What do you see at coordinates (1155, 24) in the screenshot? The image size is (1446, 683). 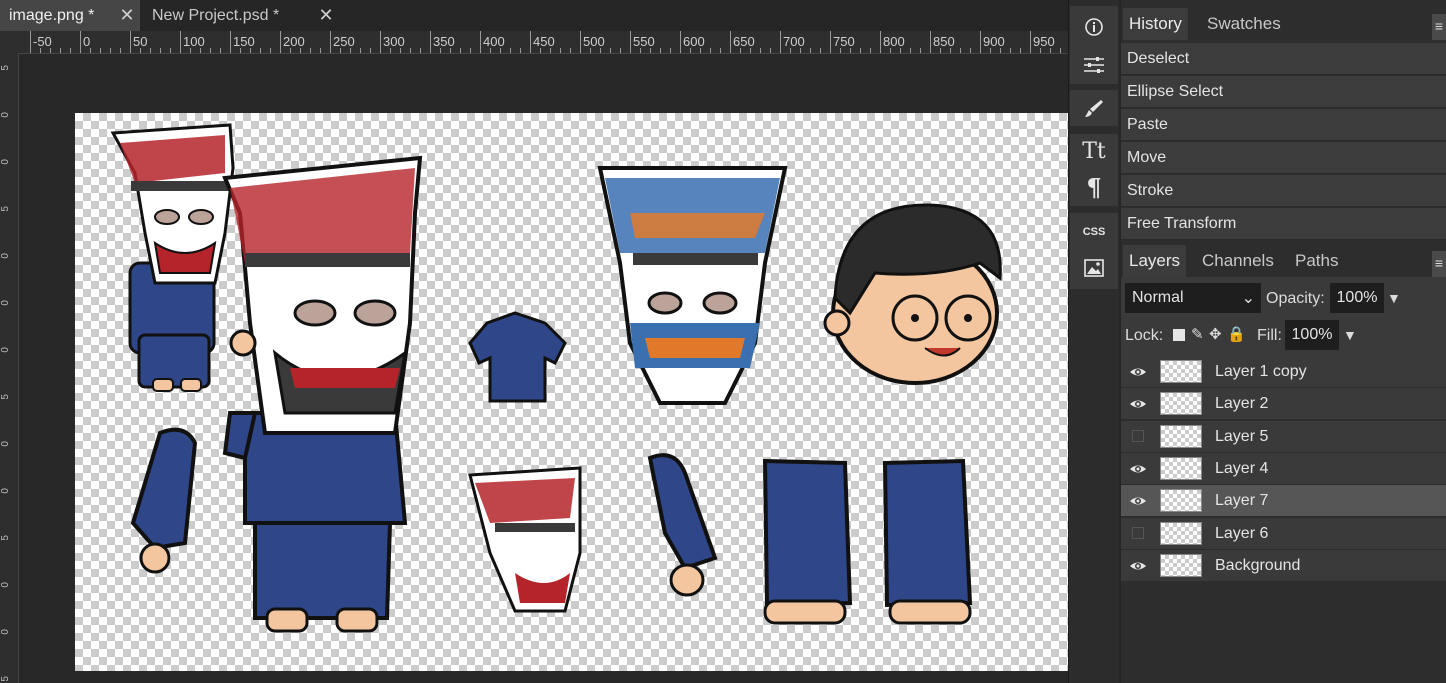 I see `tab-history: History` at bounding box center [1155, 24].